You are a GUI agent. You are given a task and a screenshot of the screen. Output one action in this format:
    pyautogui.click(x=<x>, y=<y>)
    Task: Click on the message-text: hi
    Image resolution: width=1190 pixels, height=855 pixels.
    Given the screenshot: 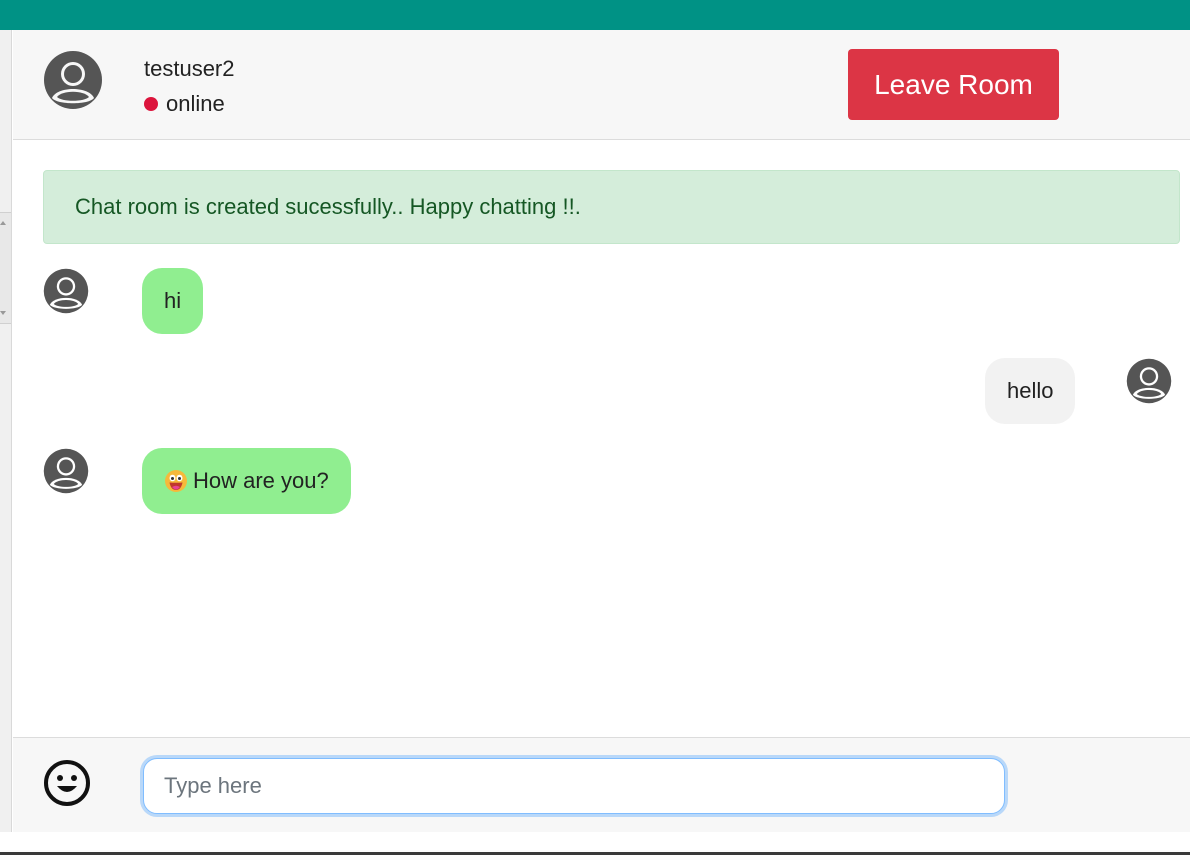 What is the action you would take?
    pyautogui.click(x=173, y=300)
    